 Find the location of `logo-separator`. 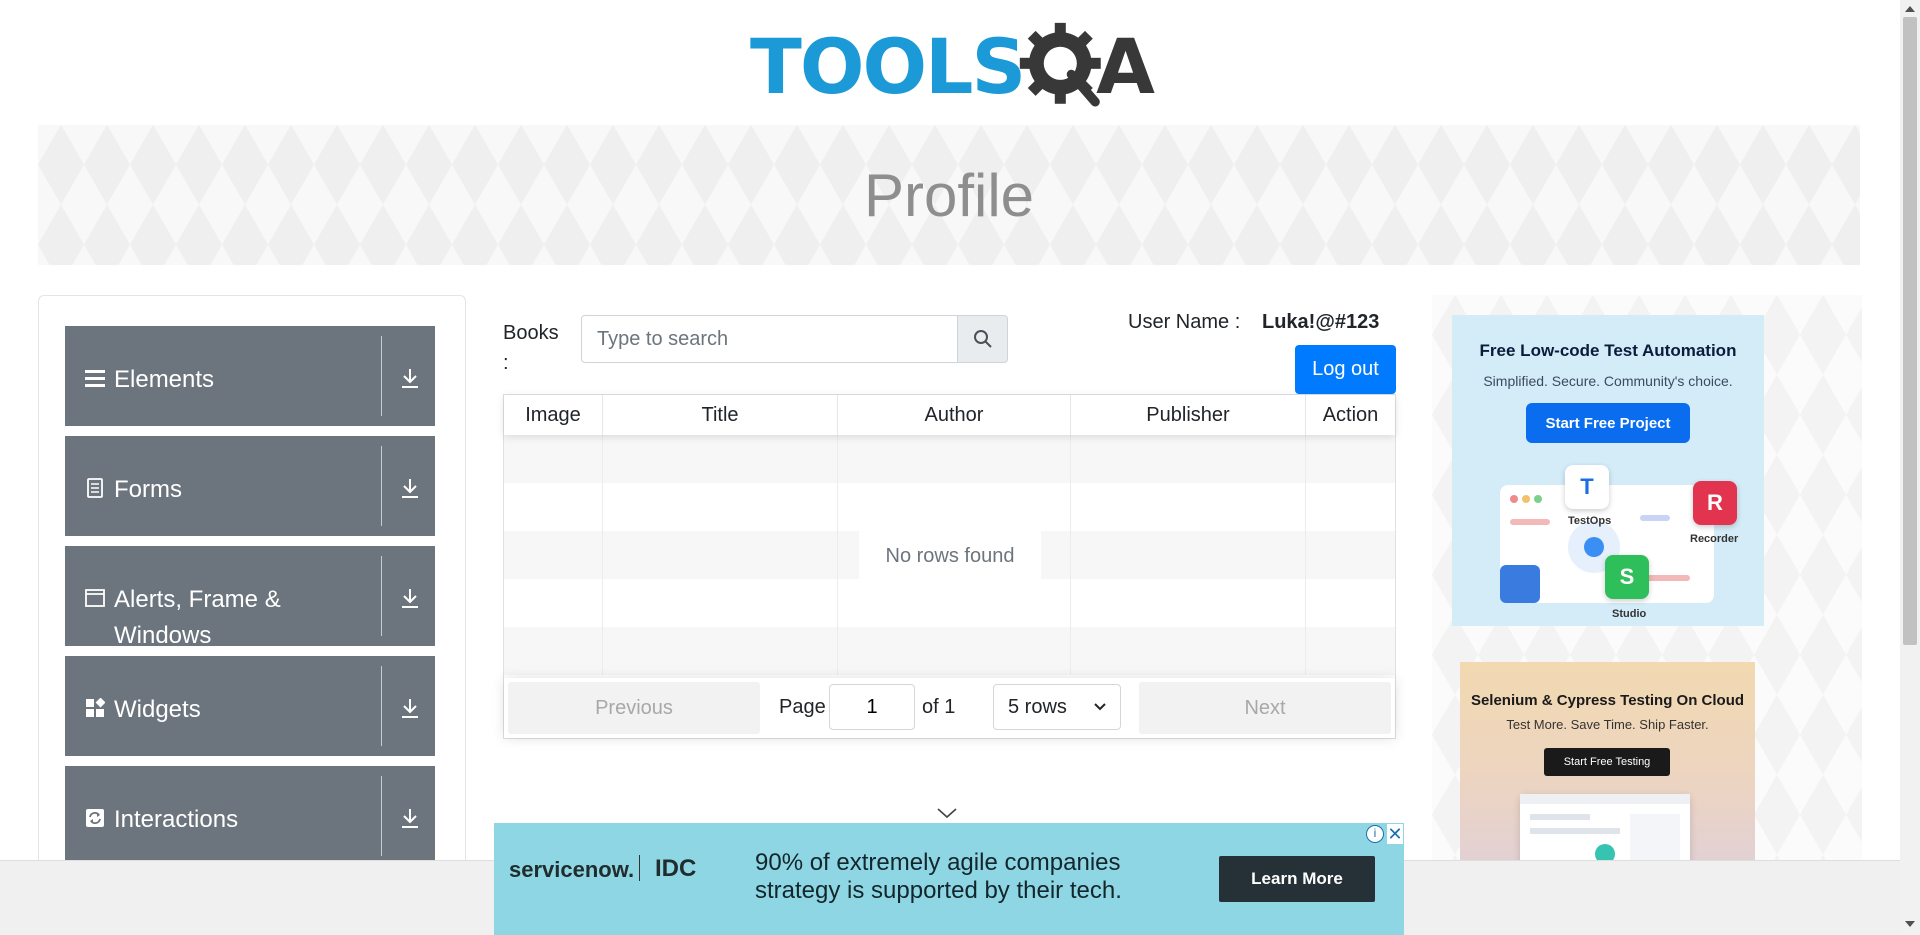

logo-separator is located at coordinates (639, 868).